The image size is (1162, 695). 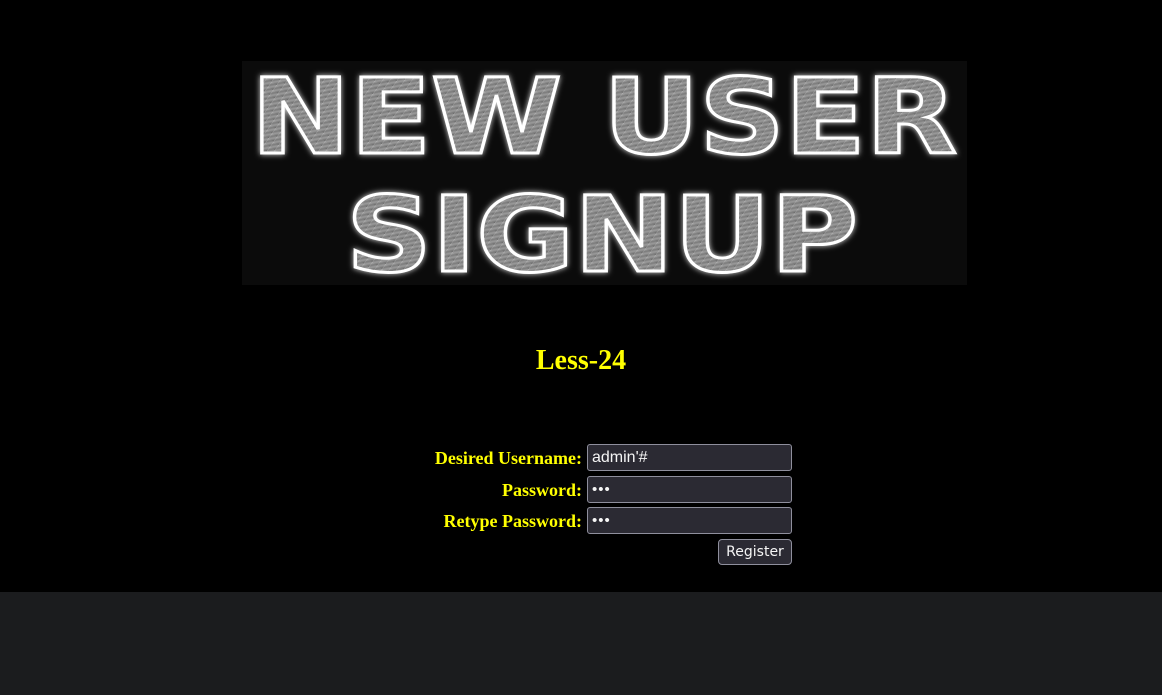 What do you see at coordinates (689, 489) in the screenshot?
I see `password-input` at bounding box center [689, 489].